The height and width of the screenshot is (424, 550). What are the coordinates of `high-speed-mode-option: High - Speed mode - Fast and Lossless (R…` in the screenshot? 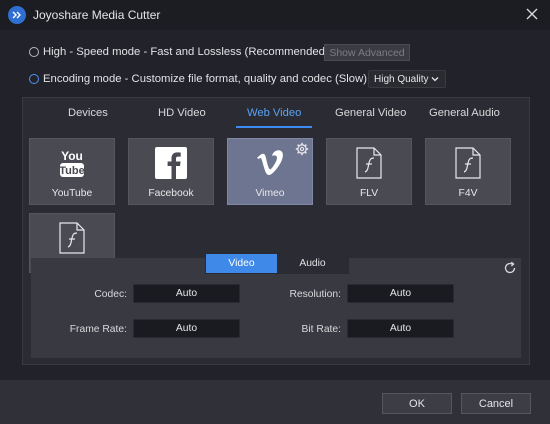 It's located at (179, 52).